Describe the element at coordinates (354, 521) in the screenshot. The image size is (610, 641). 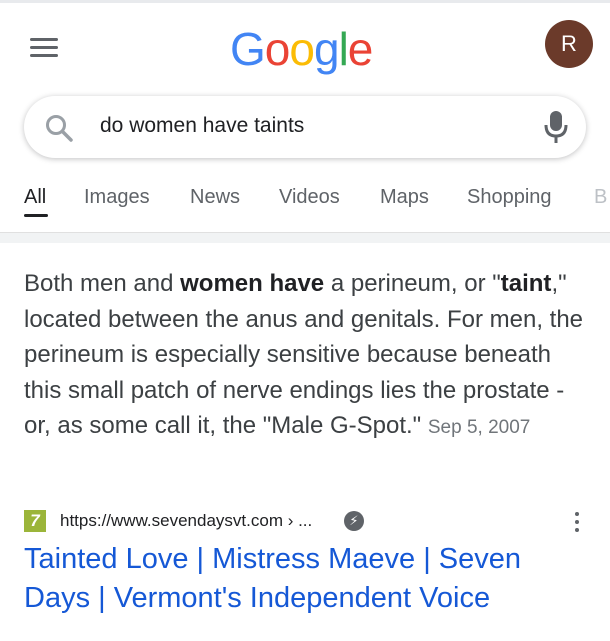
I see `amp-lightning-icon: ⚡` at that location.